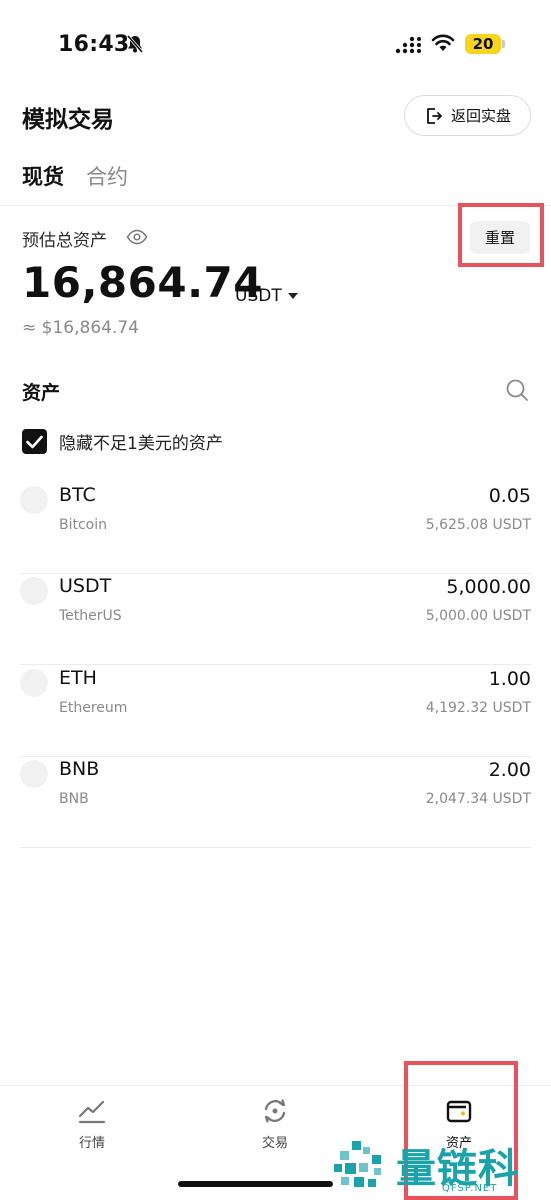 The width and height of the screenshot is (551, 1200). What do you see at coordinates (68, 120) in the screenshot?
I see `page-title: 模拟交易` at bounding box center [68, 120].